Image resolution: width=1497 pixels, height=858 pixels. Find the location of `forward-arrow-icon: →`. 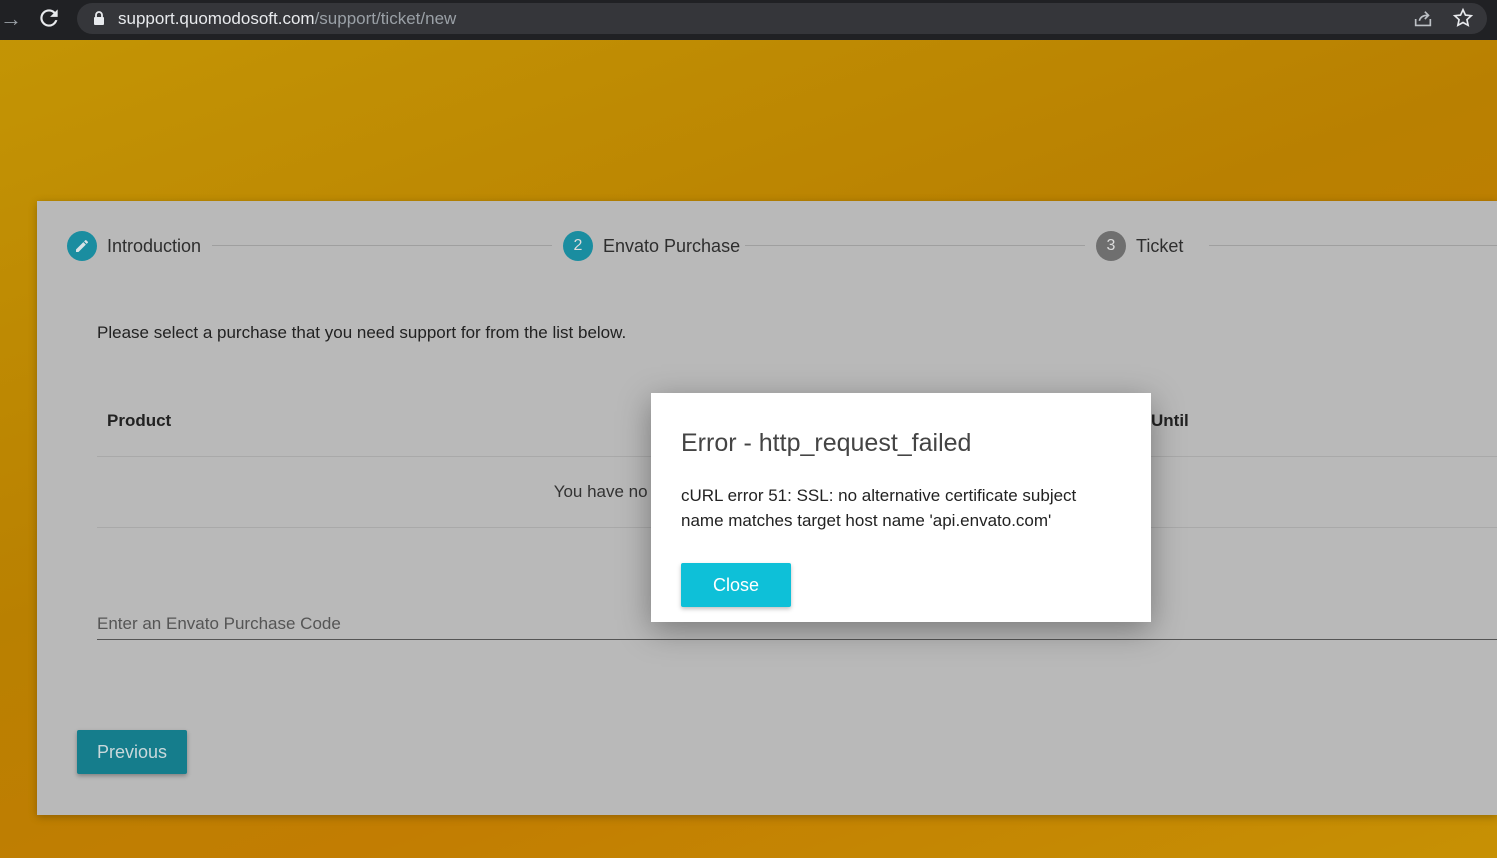

forward-arrow-icon: → is located at coordinates (11, 19).